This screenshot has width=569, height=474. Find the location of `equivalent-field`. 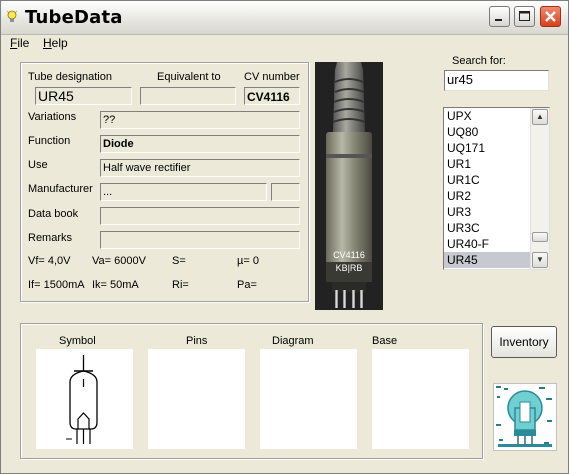

equivalent-field is located at coordinates (188, 96).